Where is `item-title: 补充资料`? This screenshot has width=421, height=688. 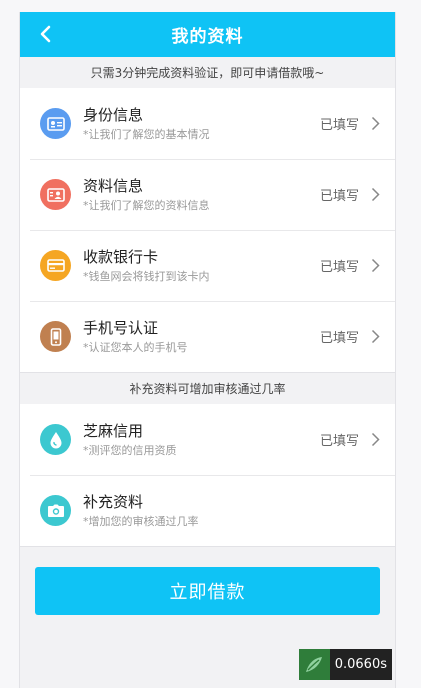 item-title: 补充资料 is located at coordinates (113, 501).